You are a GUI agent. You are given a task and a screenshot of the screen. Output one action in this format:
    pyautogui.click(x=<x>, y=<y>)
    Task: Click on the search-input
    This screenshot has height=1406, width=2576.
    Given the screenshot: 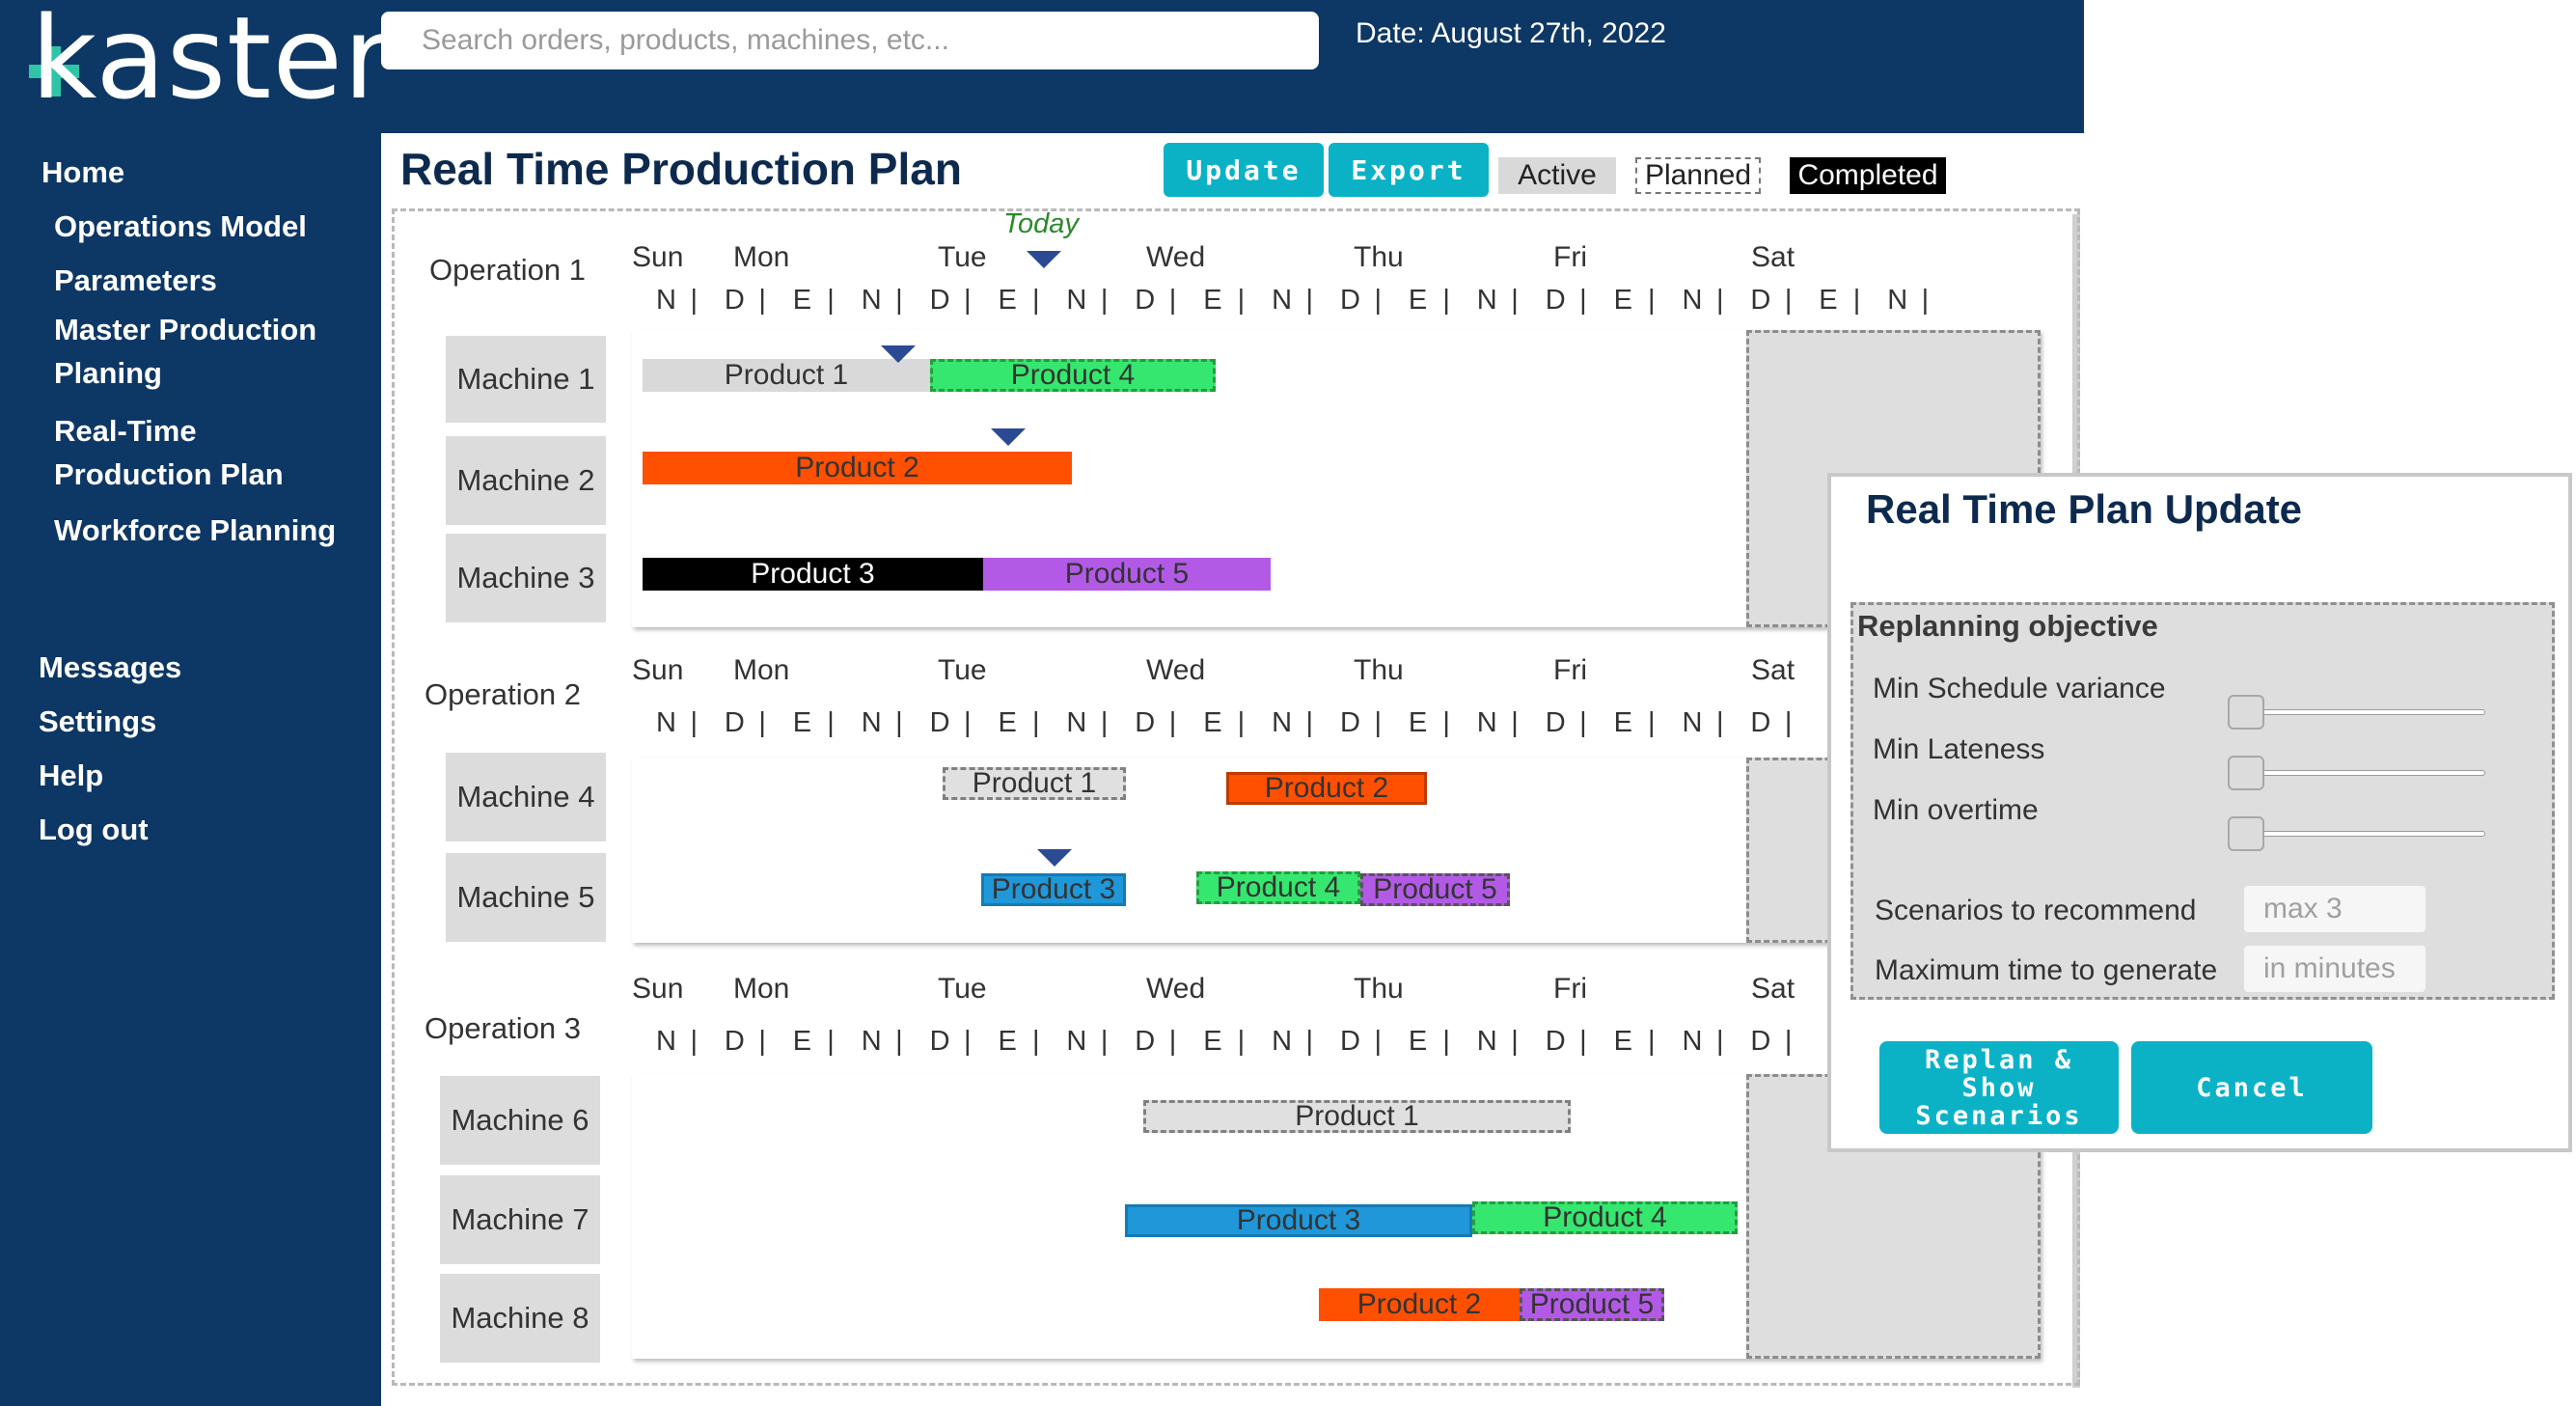 What is the action you would take?
    pyautogui.click(x=850, y=40)
    